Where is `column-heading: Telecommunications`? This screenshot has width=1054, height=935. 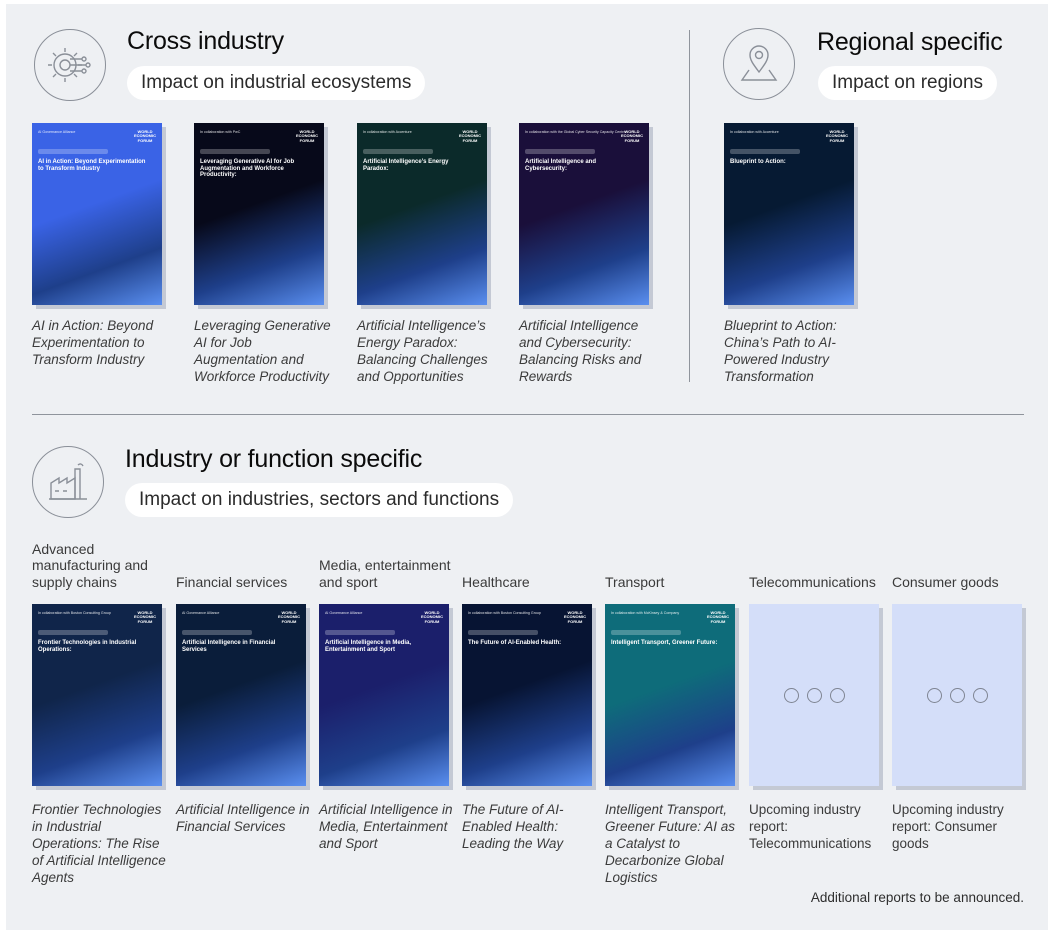
column-heading: Telecommunications is located at coordinates (812, 581).